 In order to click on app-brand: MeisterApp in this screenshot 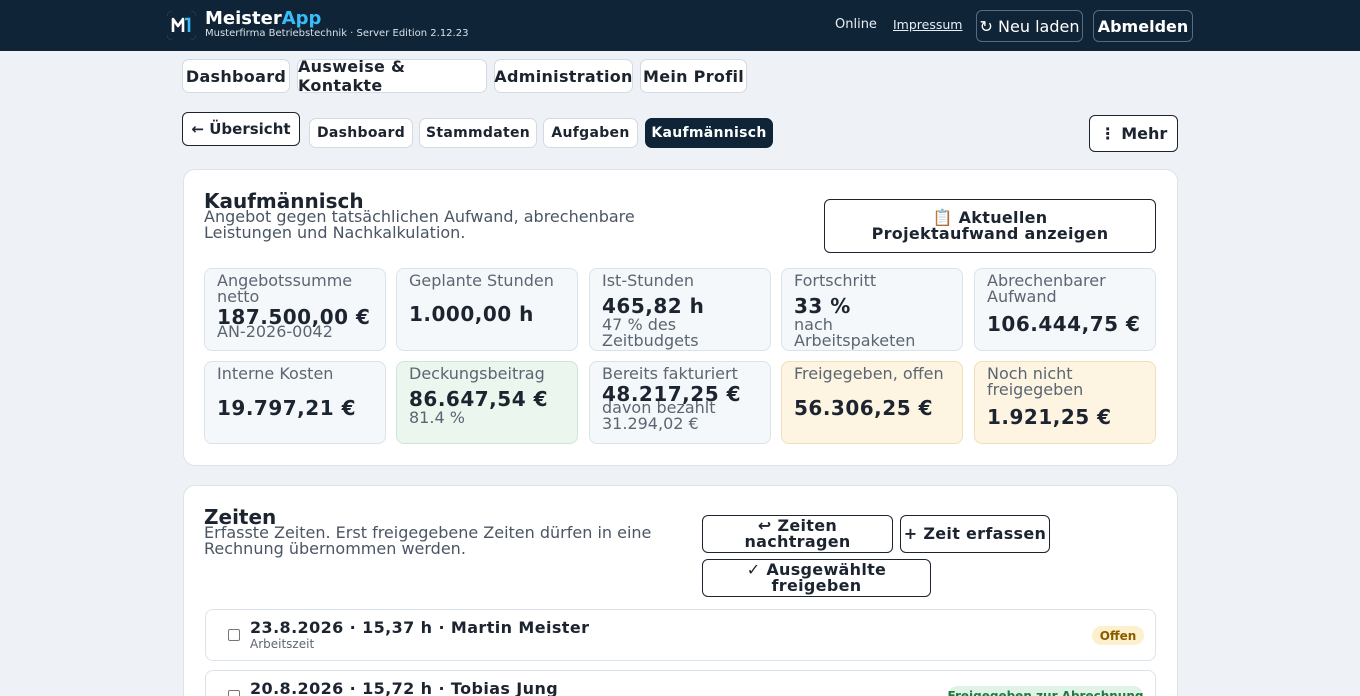, I will do `click(263, 19)`.